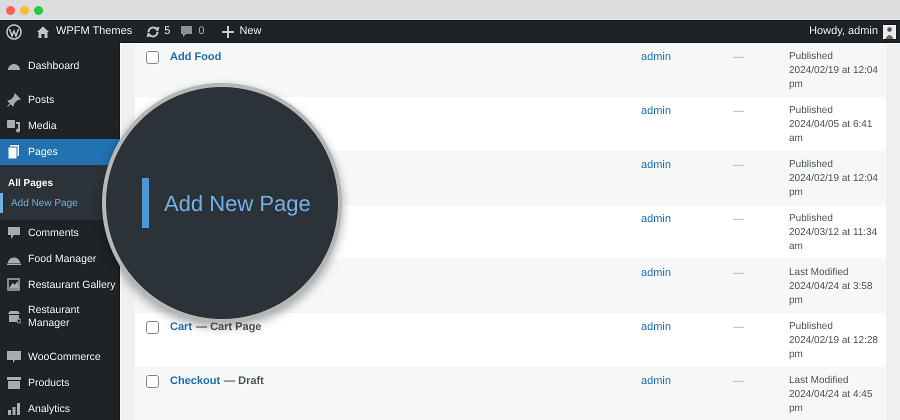  What do you see at coordinates (196, 57) in the screenshot?
I see `page-title-link: Add Food` at bounding box center [196, 57].